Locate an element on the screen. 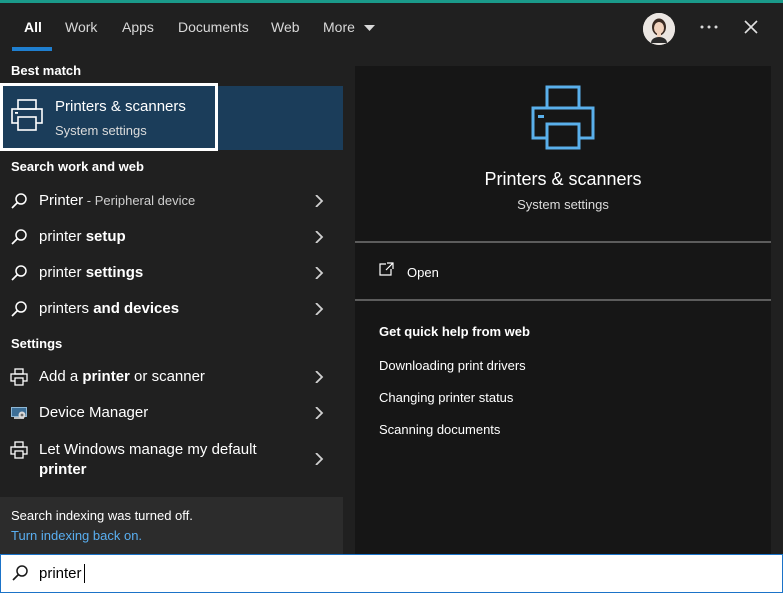  tab-more: More is located at coordinates (349, 27).